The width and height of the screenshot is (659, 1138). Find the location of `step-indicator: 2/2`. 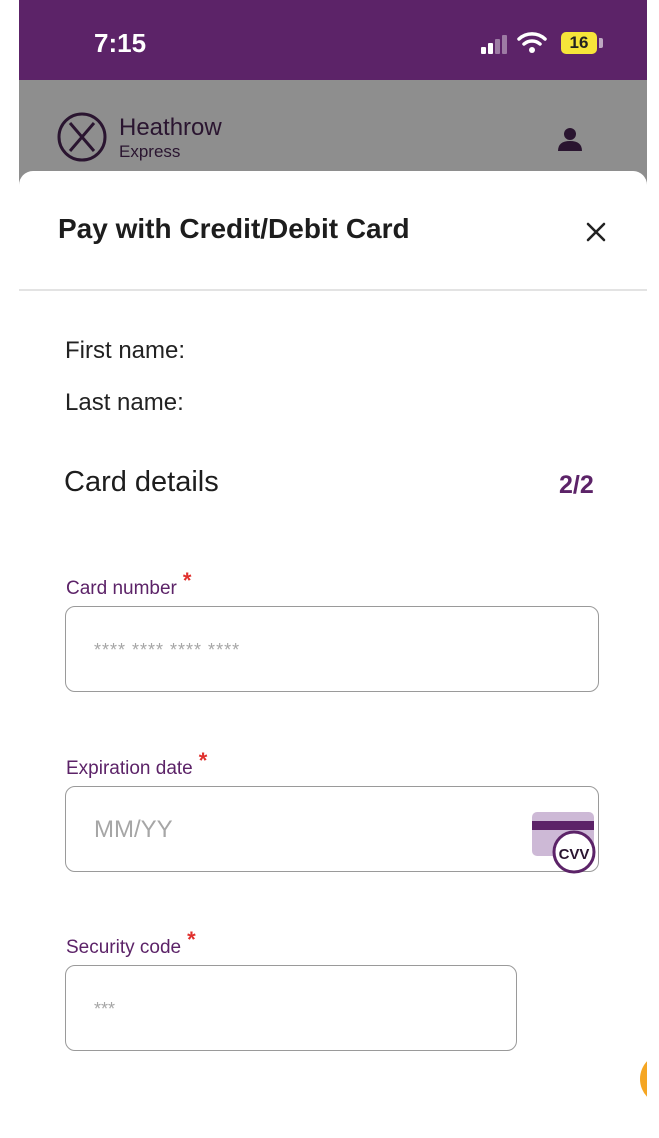

step-indicator: 2/2 is located at coordinates (576, 485).